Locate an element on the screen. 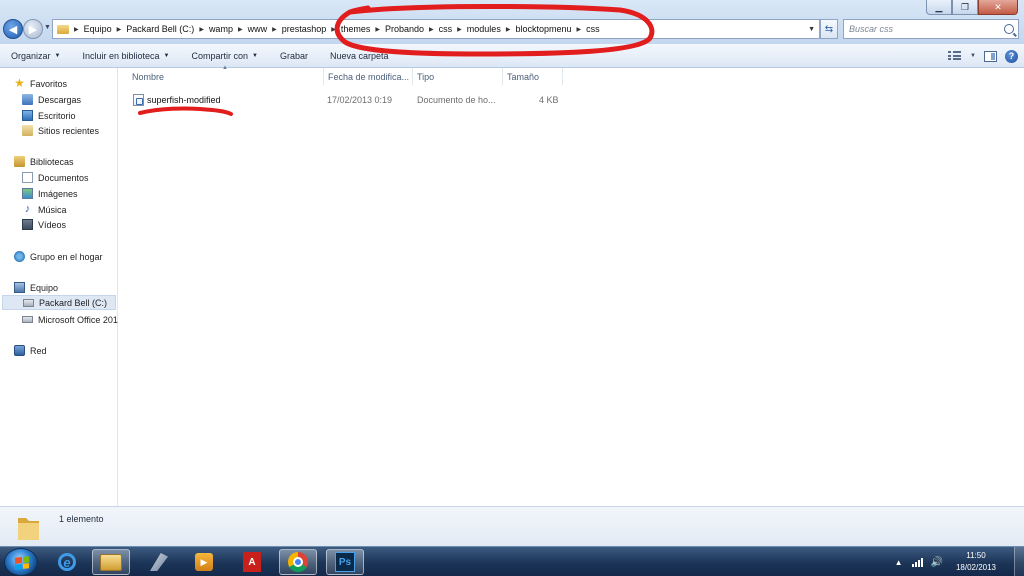 The height and width of the screenshot is (576, 1024). breadcrumb-prestashop: prestashop is located at coordinates (304, 29).